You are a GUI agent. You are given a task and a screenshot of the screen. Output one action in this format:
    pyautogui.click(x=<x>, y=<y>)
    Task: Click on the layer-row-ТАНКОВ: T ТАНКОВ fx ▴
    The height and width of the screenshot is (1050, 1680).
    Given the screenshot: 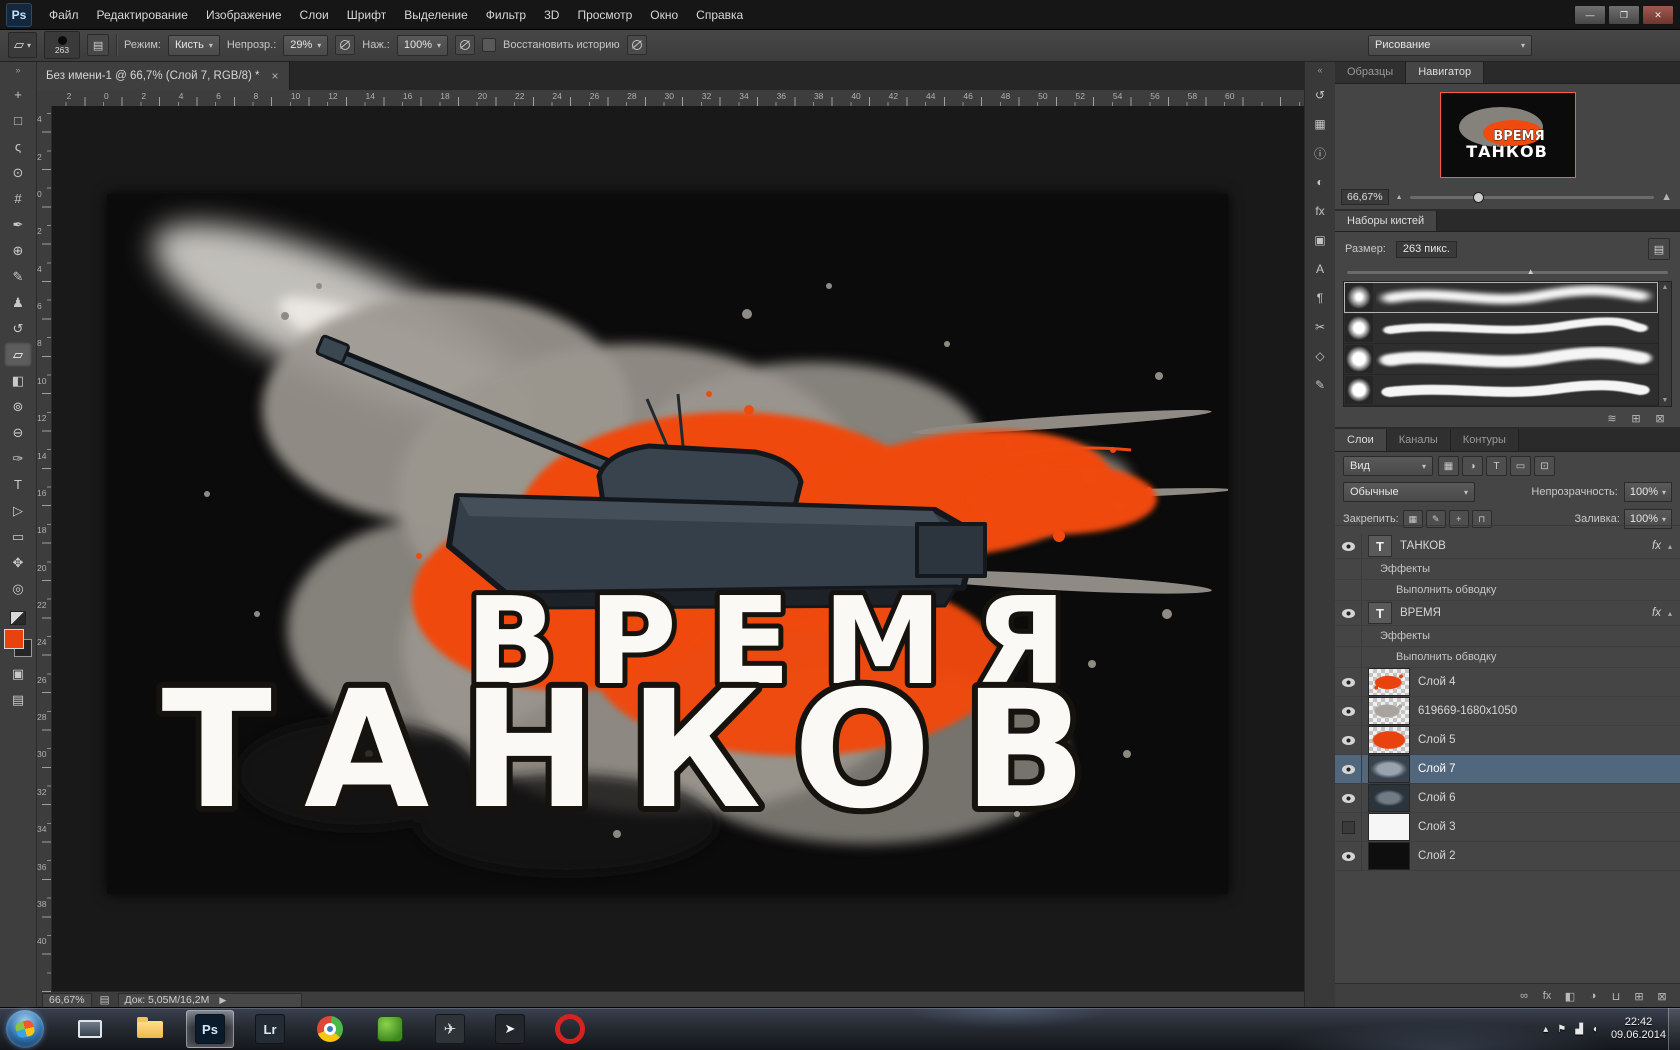 What is the action you would take?
    pyautogui.click(x=1507, y=546)
    